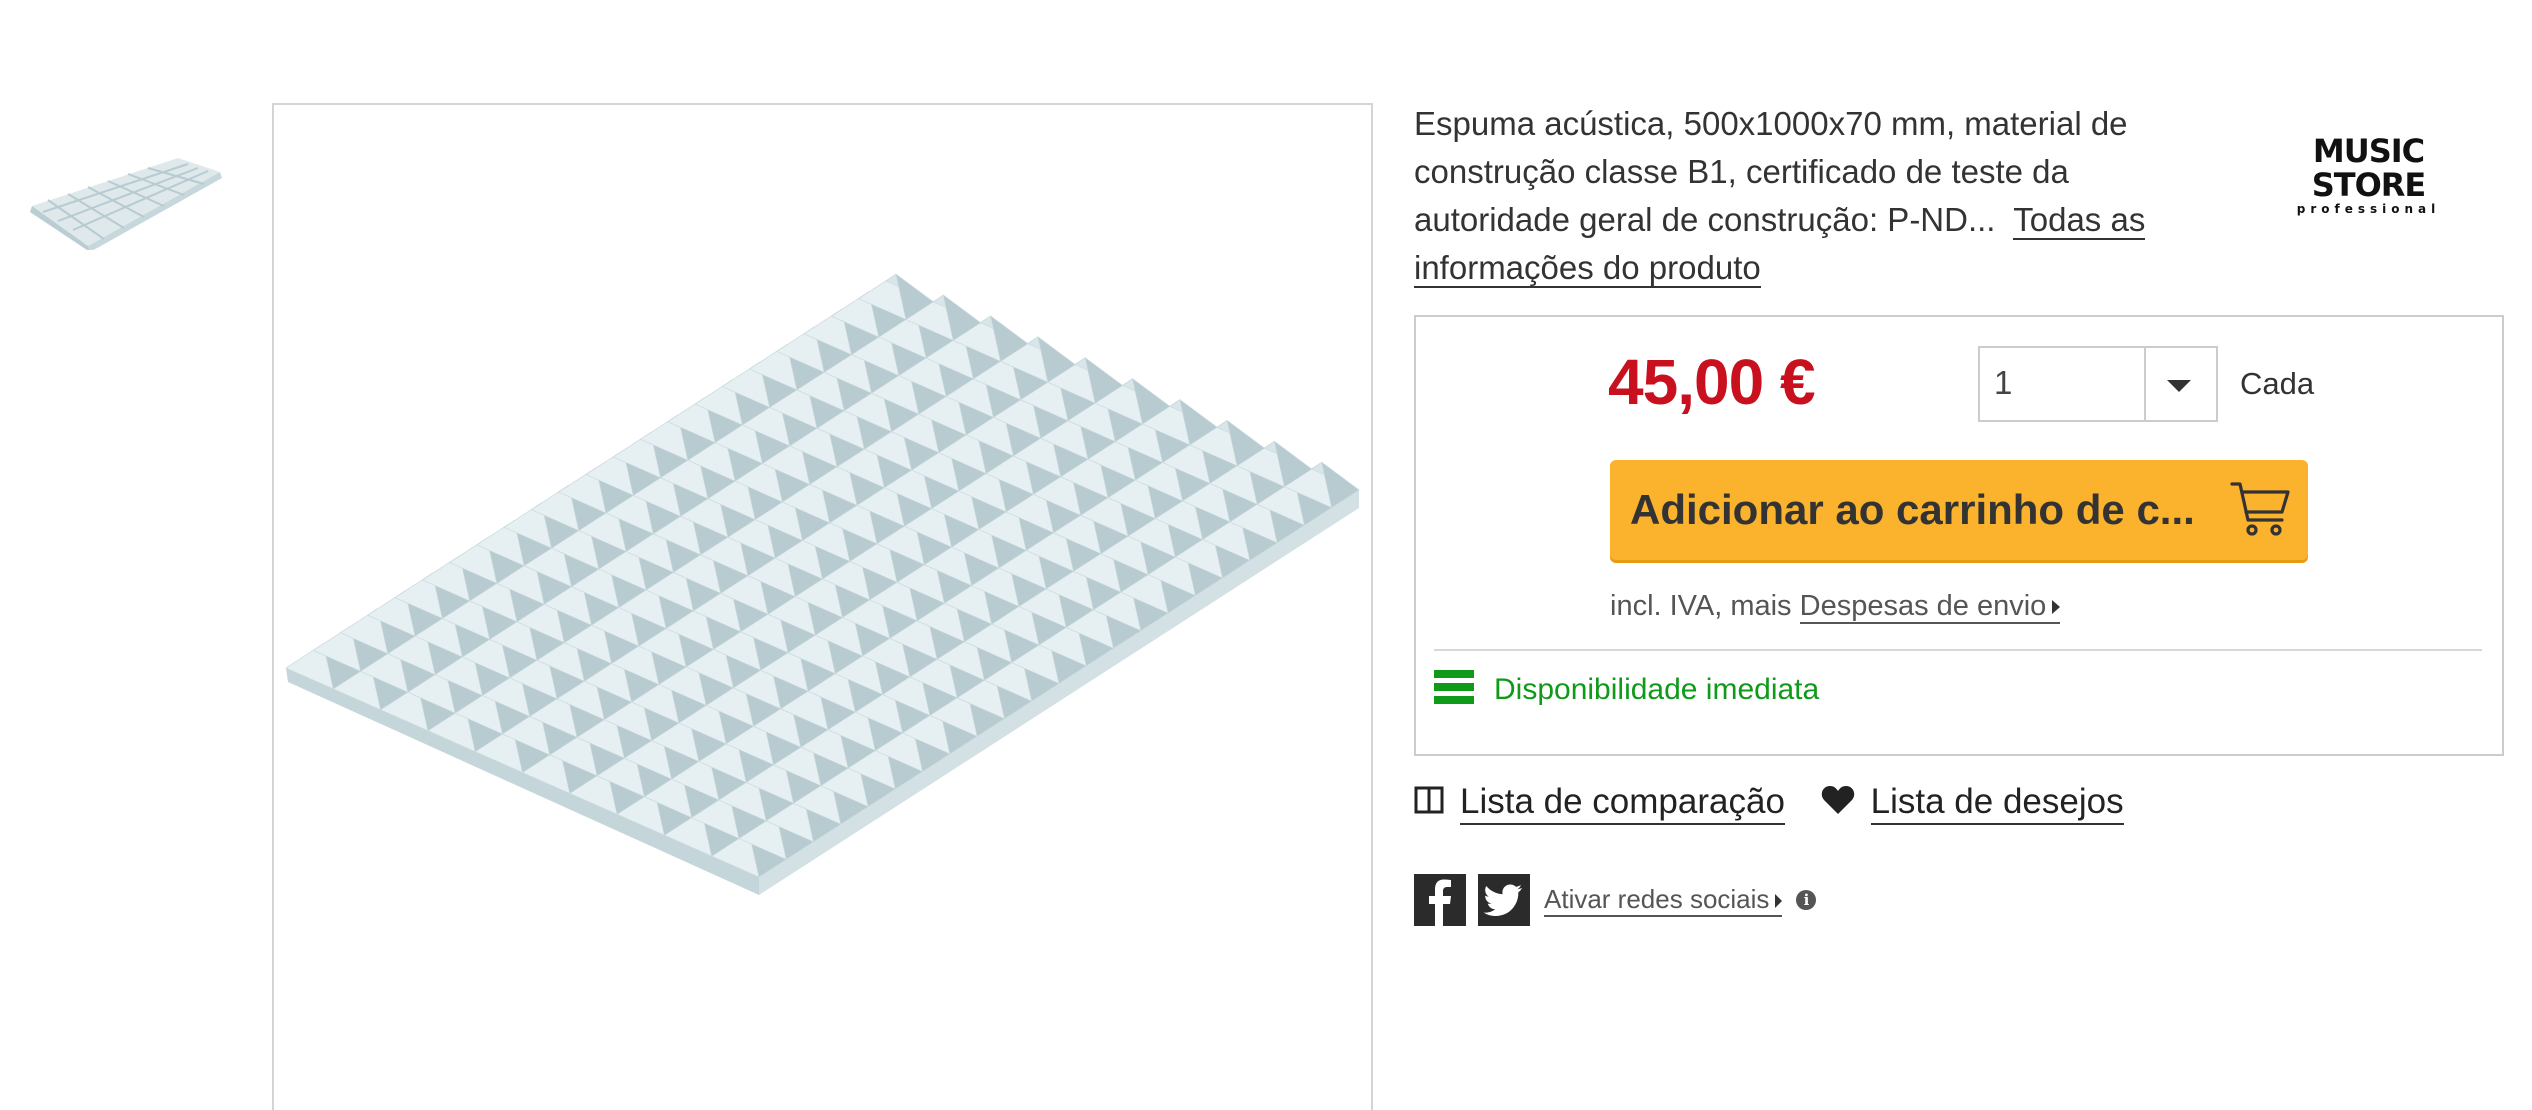 The image size is (2532, 1110). What do you see at coordinates (1712, 382) in the screenshot?
I see `product-price: 45,00 €` at bounding box center [1712, 382].